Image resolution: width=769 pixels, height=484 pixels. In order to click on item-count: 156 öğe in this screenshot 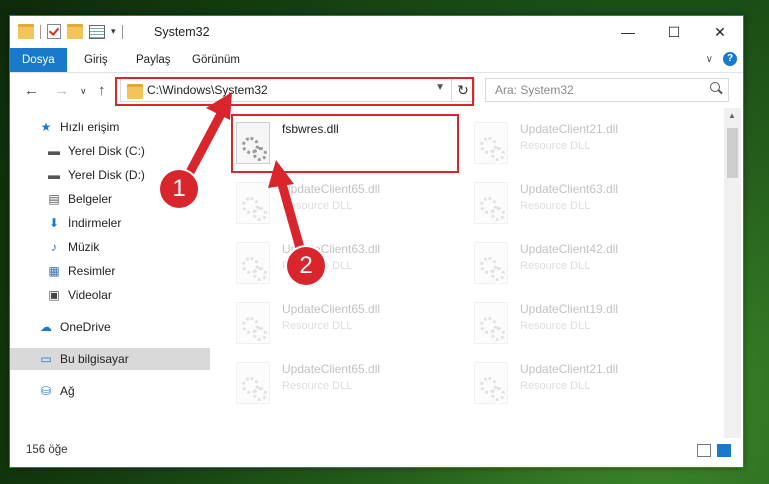, I will do `click(47, 450)`.